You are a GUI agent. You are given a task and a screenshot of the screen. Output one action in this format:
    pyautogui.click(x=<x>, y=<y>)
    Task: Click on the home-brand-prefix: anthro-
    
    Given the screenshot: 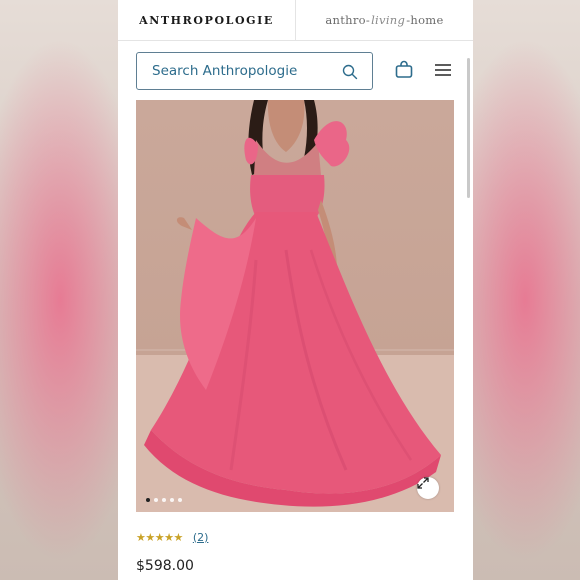 What is the action you would take?
    pyautogui.click(x=348, y=20)
    